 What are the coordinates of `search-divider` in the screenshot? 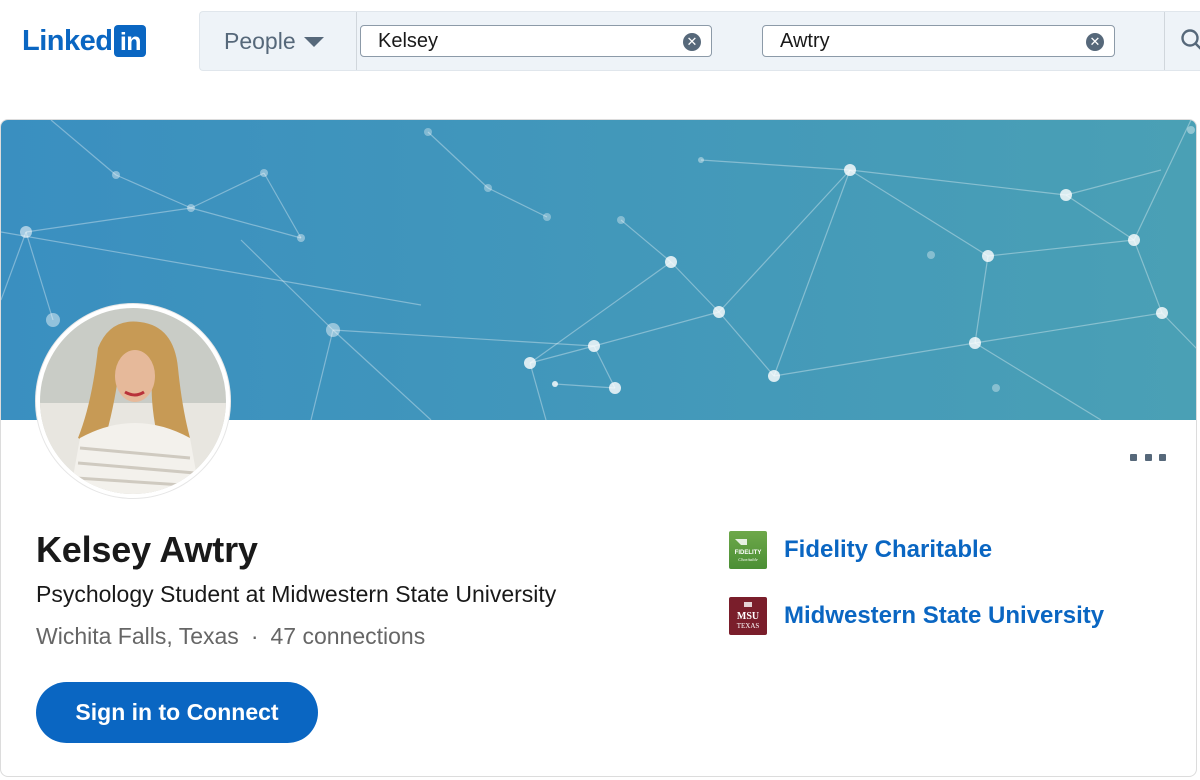 It's located at (1164, 41).